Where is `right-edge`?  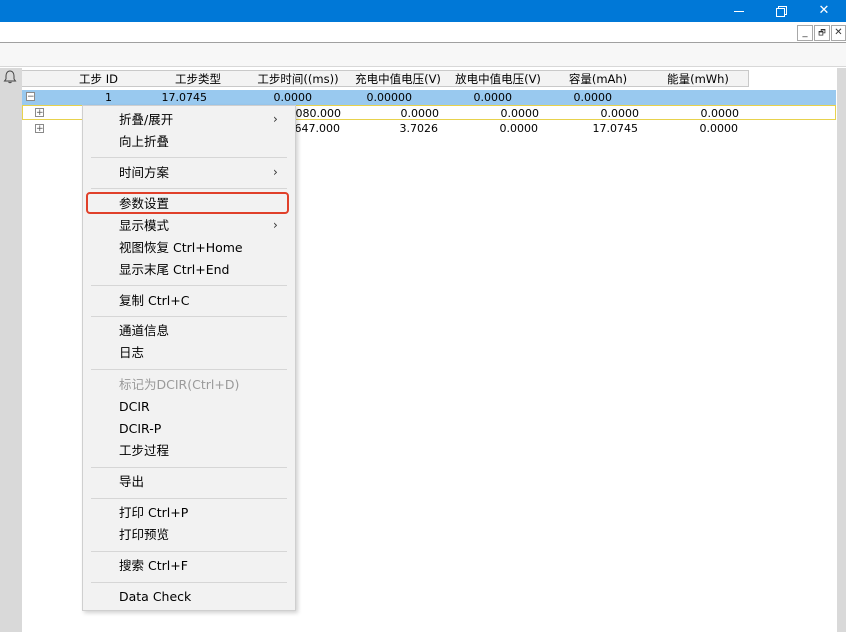
right-edge is located at coordinates (841, 350).